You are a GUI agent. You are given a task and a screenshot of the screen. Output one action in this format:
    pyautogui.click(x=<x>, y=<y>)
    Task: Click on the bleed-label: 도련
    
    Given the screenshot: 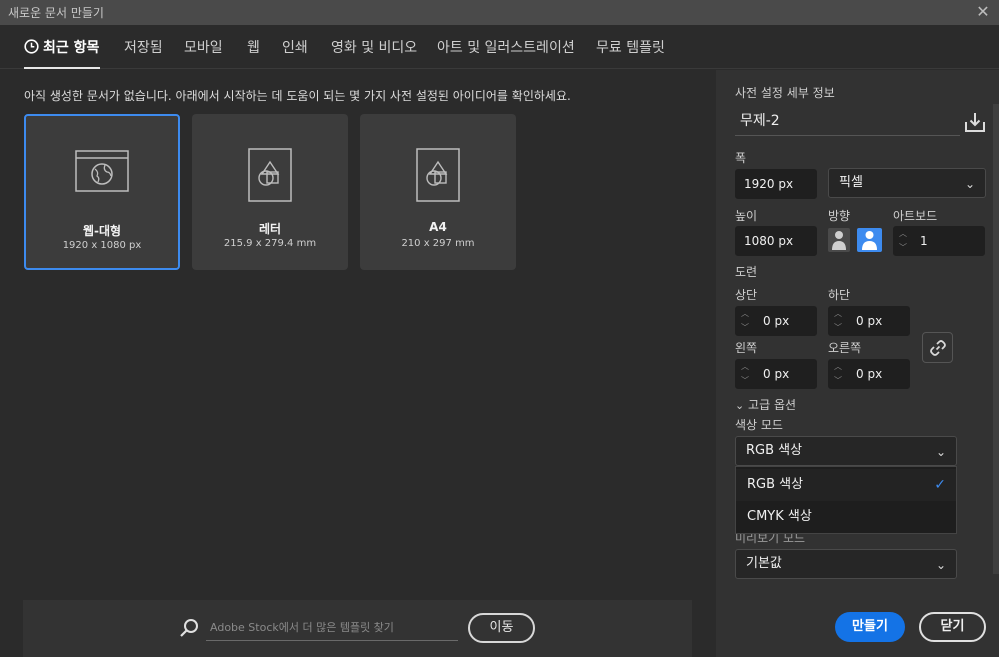 What is the action you would take?
    pyautogui.click(x=746, y=272)
    